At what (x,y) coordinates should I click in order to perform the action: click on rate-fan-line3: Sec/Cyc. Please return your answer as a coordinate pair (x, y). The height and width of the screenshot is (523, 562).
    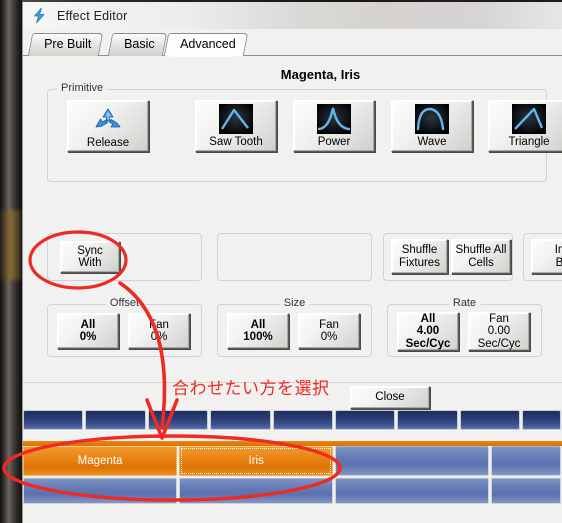
    Looking at the image, I should click on (499, 343).